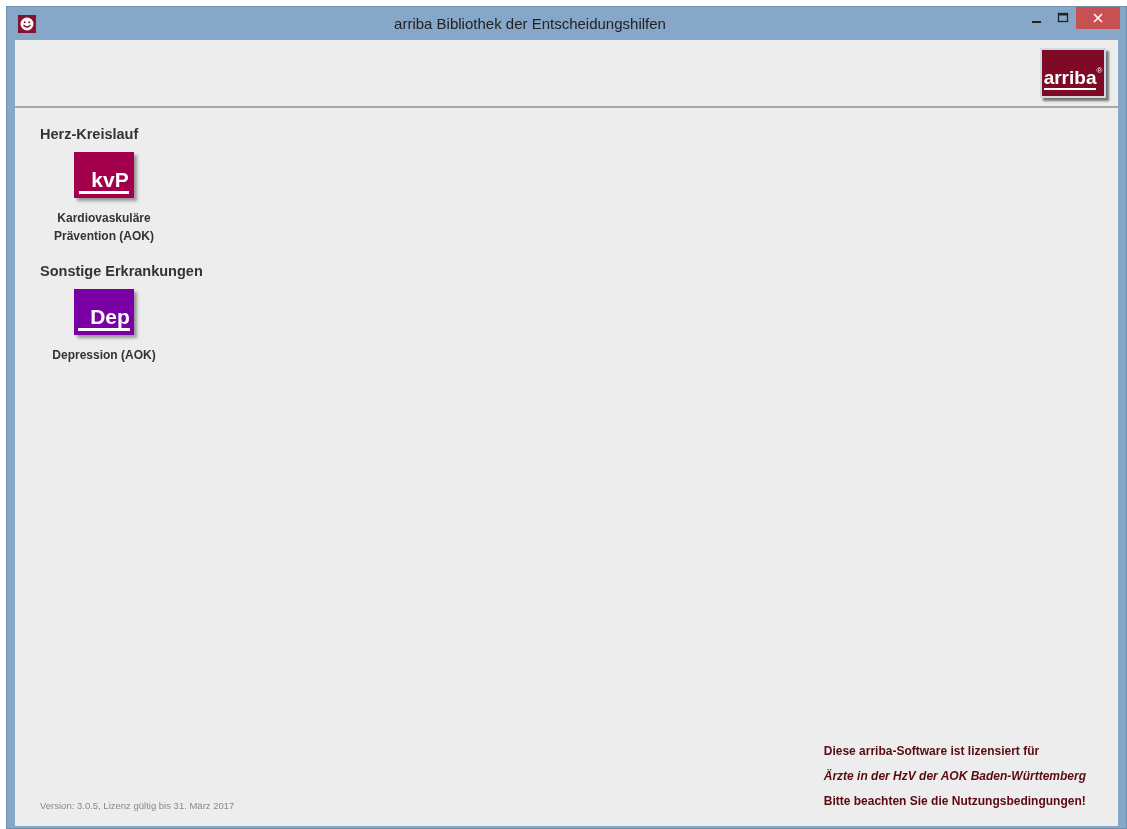 The image size is (1127, 829). Describe the element at coordinates (122, 271) in the screenshot. I see `category-heading: Sonstige Erkrankungen` at that location.